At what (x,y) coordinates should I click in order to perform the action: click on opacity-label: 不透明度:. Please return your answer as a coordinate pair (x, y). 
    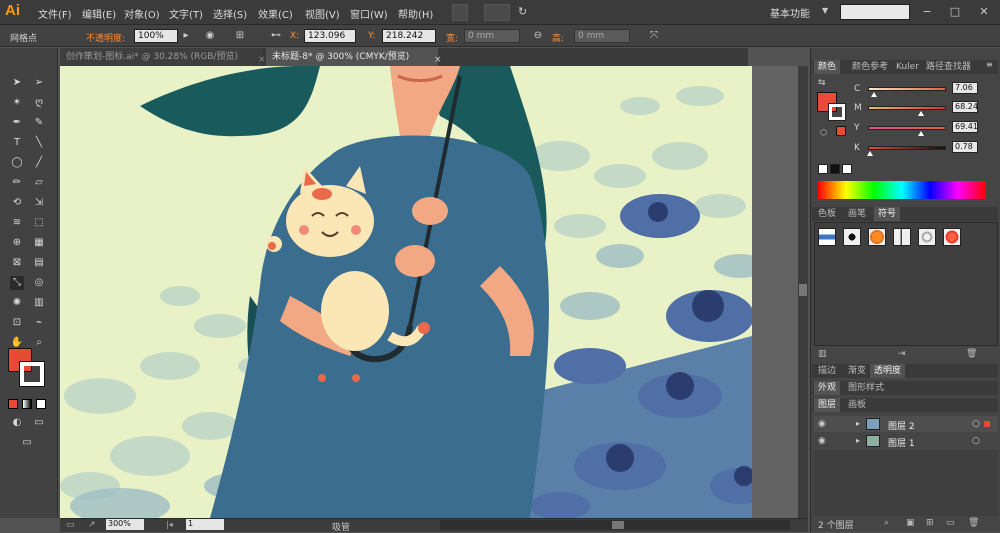
    Looking at the image, I should click on (105, 37).